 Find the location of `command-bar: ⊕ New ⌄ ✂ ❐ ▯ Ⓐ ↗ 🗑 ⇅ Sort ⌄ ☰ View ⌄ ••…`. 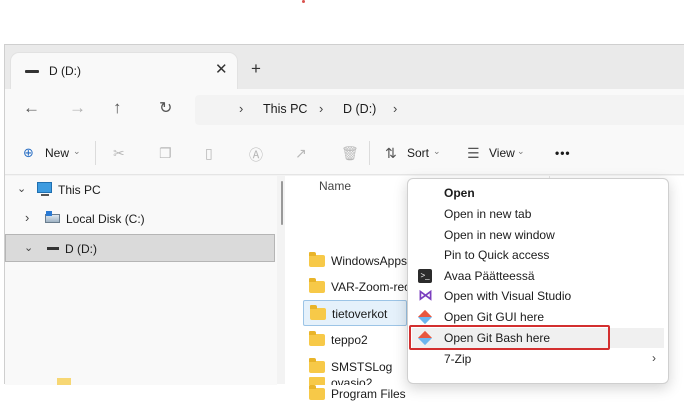

command-bar: ⊕ New ⌄ ✂ ❐ ▯ Ⓐ ↗ 🗑 ⇅ Sort ⌄ ☰ View ⌄ ••… is located at coordinates (344, 153).